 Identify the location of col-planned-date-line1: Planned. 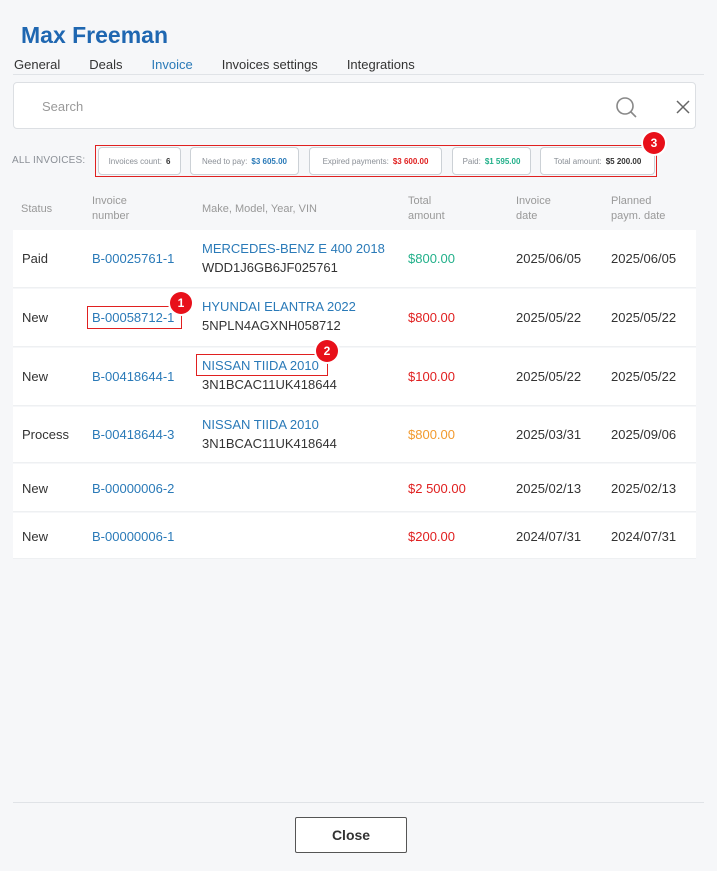
(631, 201).